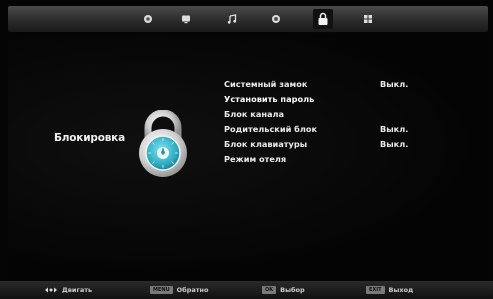 The height and width of the screenshot is (299, 493). Describe the element at coordinates (248, 19) in the screenshot. I see `menu-tab-bar` at that location.